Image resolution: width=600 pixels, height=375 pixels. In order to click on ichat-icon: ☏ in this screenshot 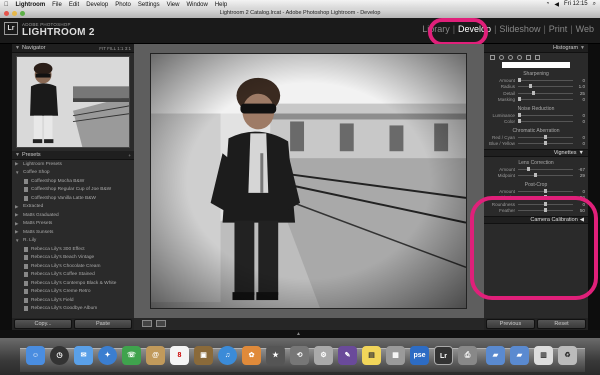, I will do `click(131, 355)`.